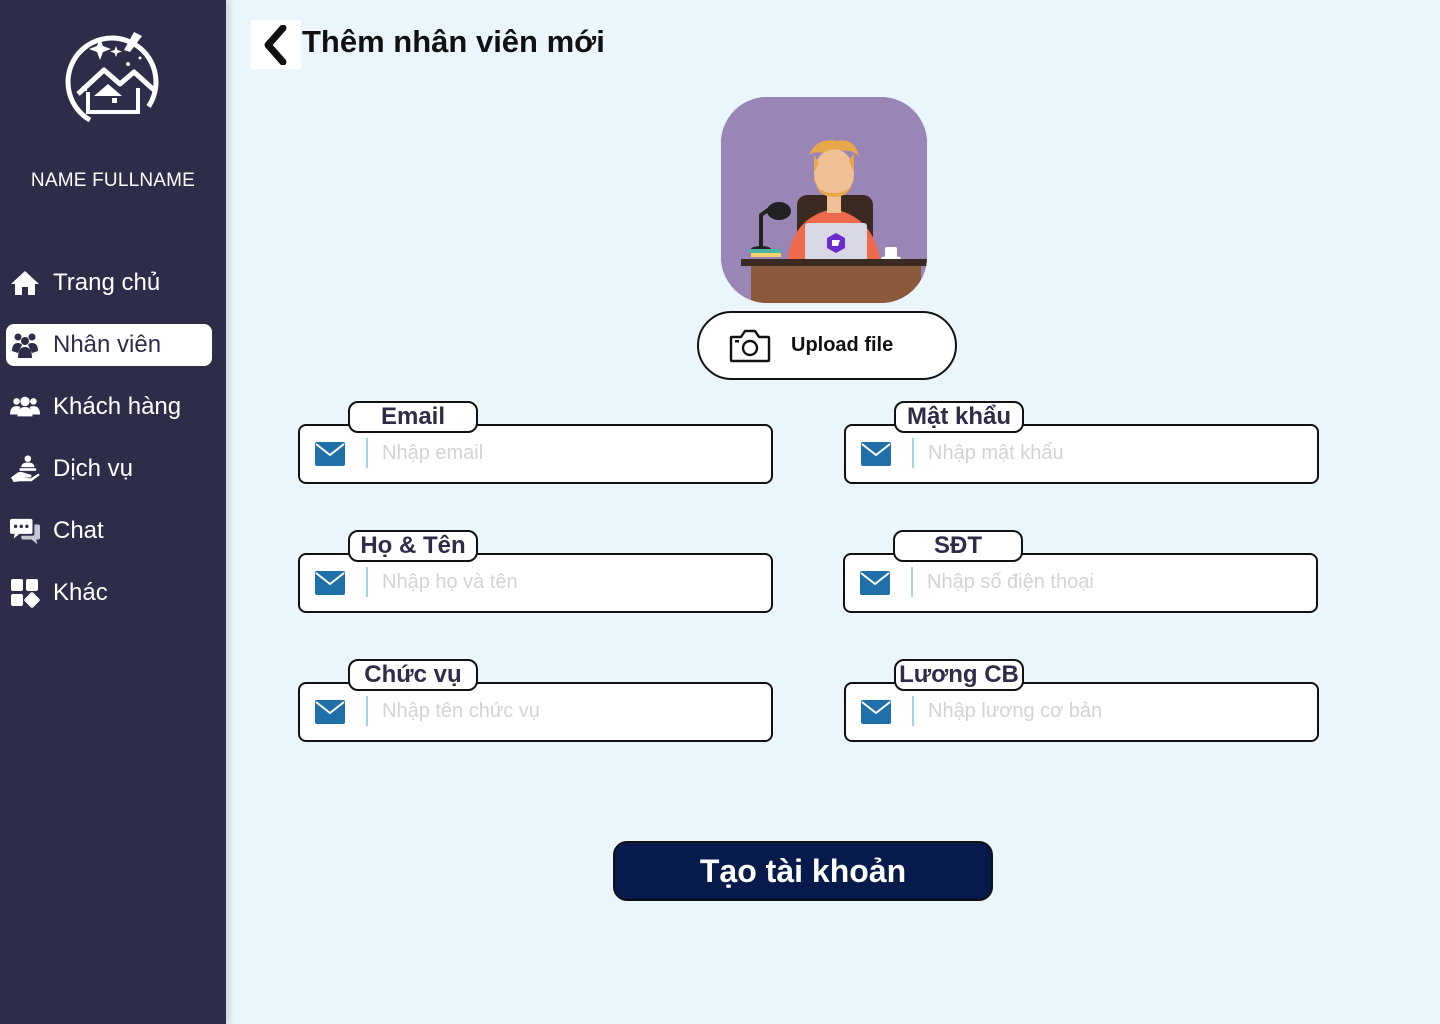 The width and height of the screenshot is (1440, 1024). I want to click on employee-illustration, so click(824, 200).